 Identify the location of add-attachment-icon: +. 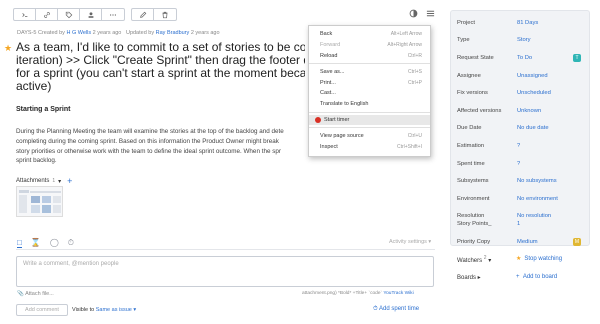
(69, 181).